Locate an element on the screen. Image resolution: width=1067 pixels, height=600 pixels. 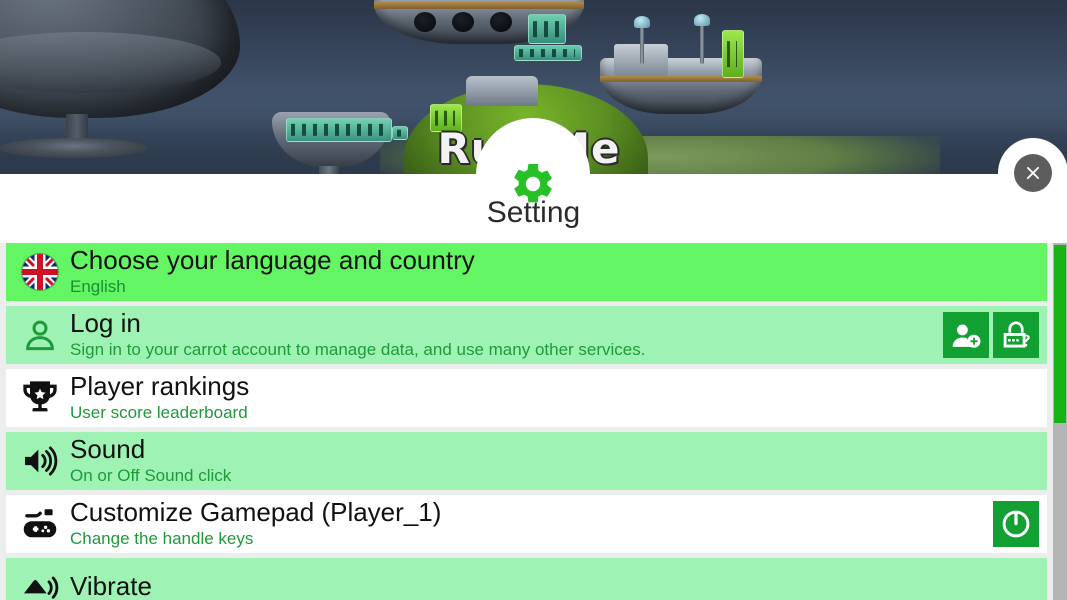
lamp-post-left is located at coordinates (642, 40).